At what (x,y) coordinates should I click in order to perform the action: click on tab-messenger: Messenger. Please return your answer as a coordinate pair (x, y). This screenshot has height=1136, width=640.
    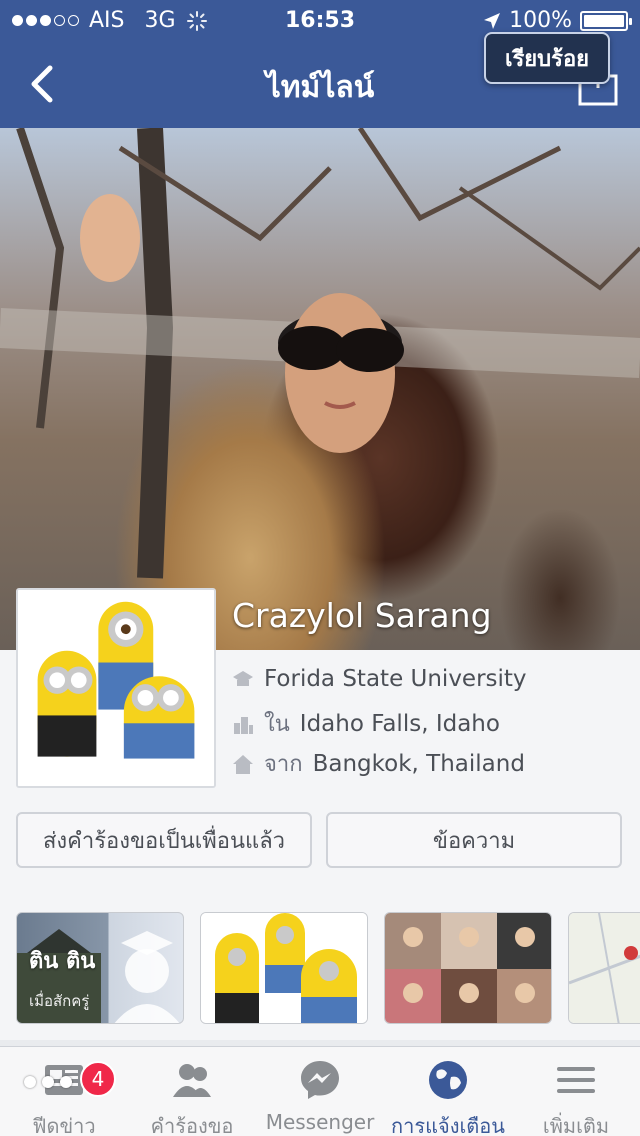
    Looking at the image, I should click on (320, 1091).